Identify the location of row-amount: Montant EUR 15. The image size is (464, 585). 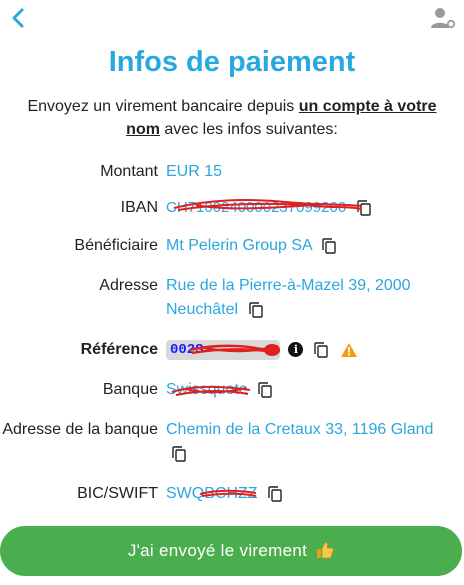
(232, 172).